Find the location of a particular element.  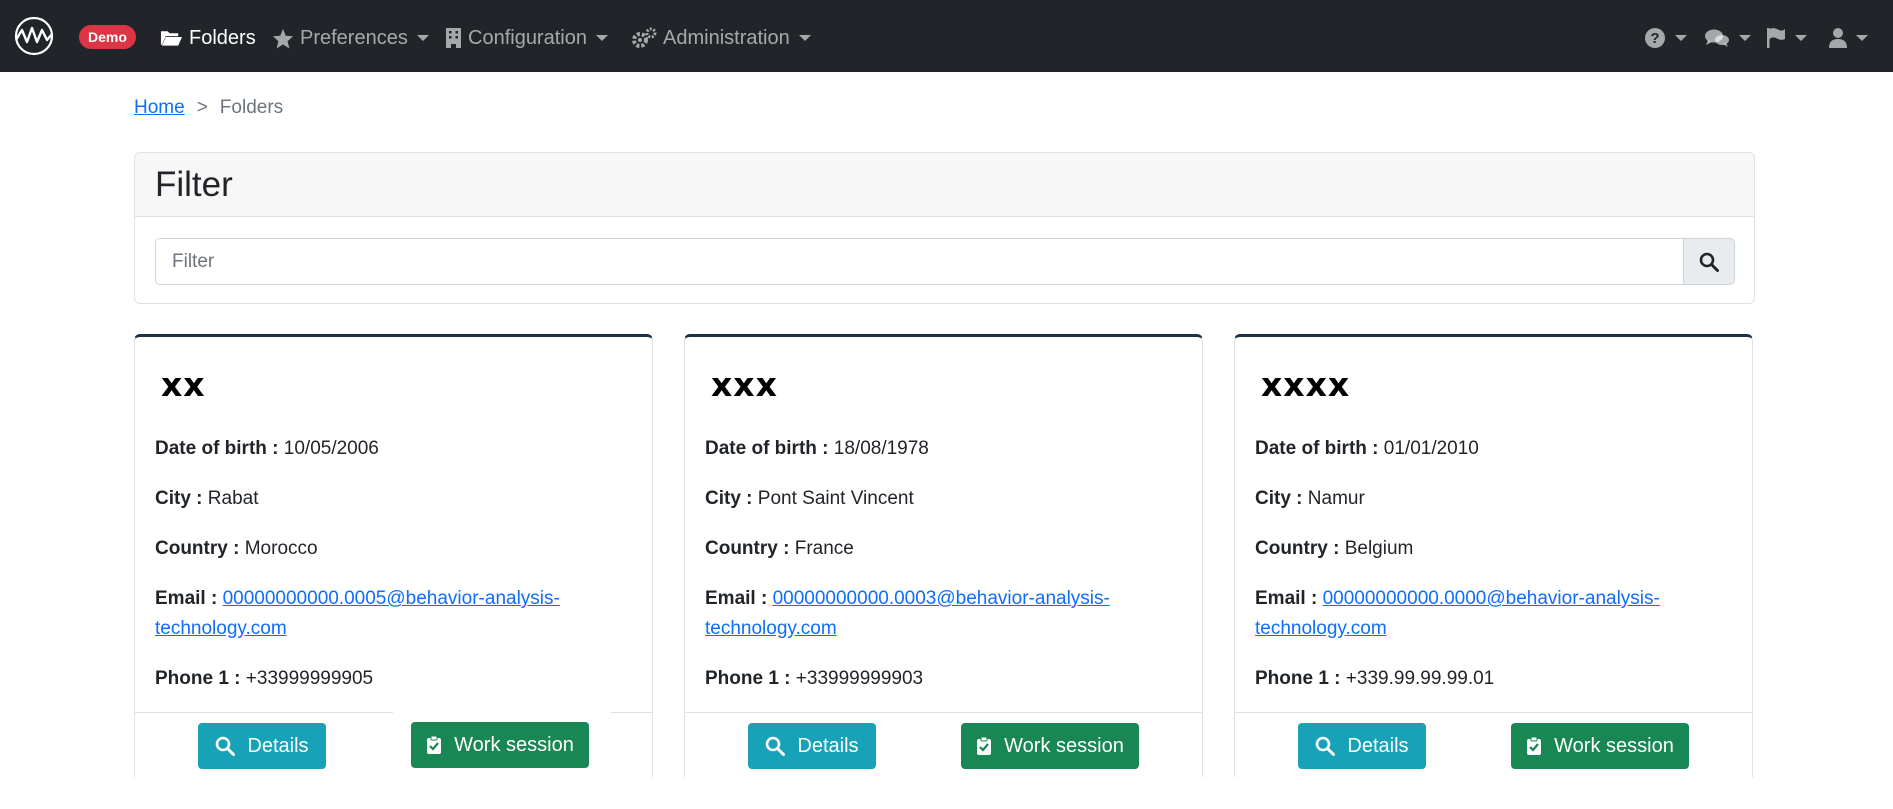

messages-menu is located at coordinates (1727, 38).